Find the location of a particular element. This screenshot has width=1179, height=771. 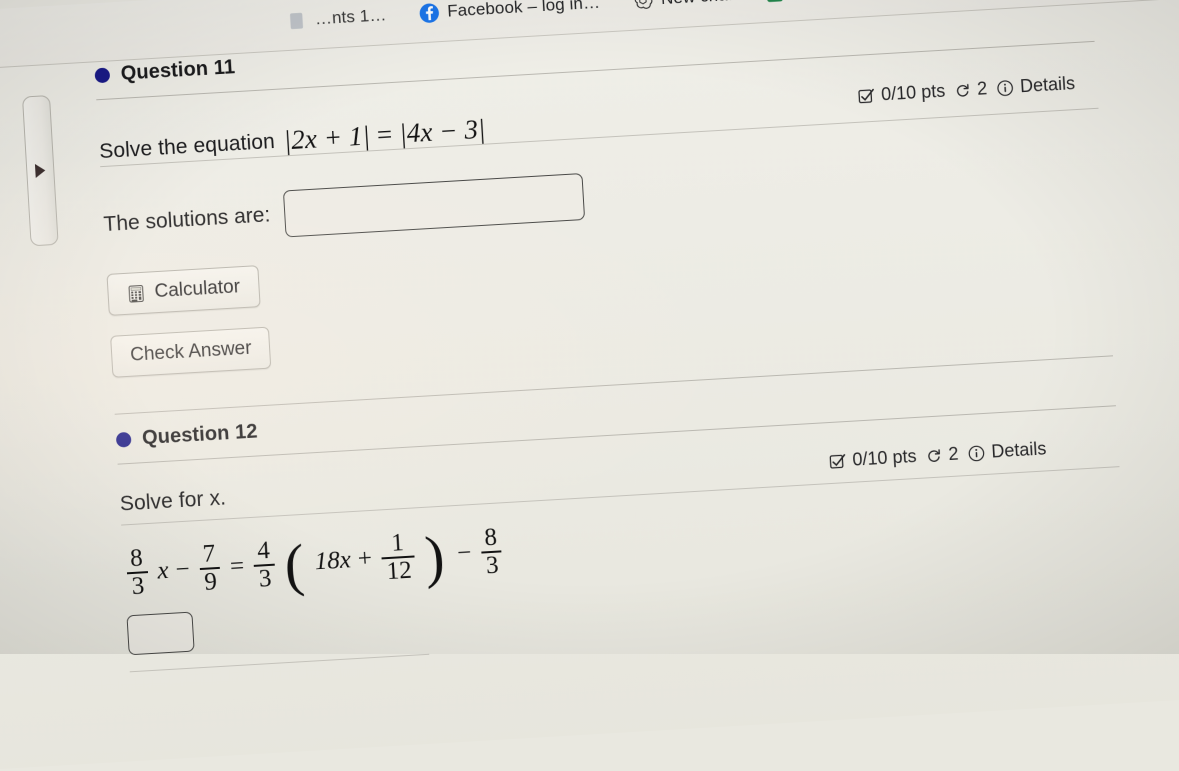

quillbot-icon is located at coordinates (775, 1).